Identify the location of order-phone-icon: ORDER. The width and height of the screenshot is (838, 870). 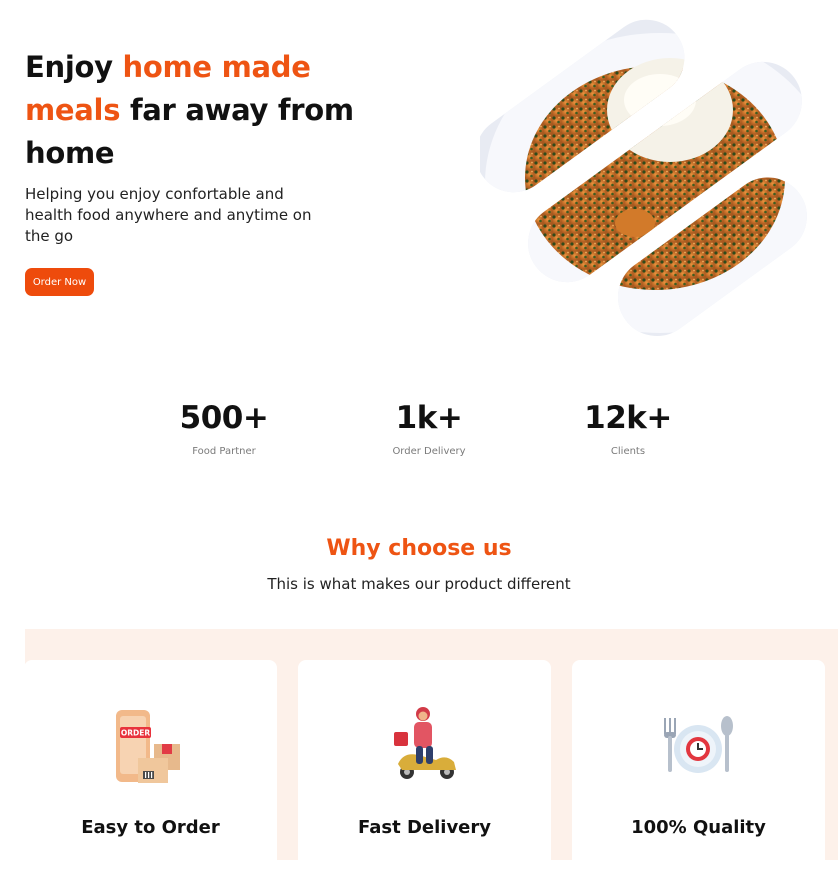
(148, 746).